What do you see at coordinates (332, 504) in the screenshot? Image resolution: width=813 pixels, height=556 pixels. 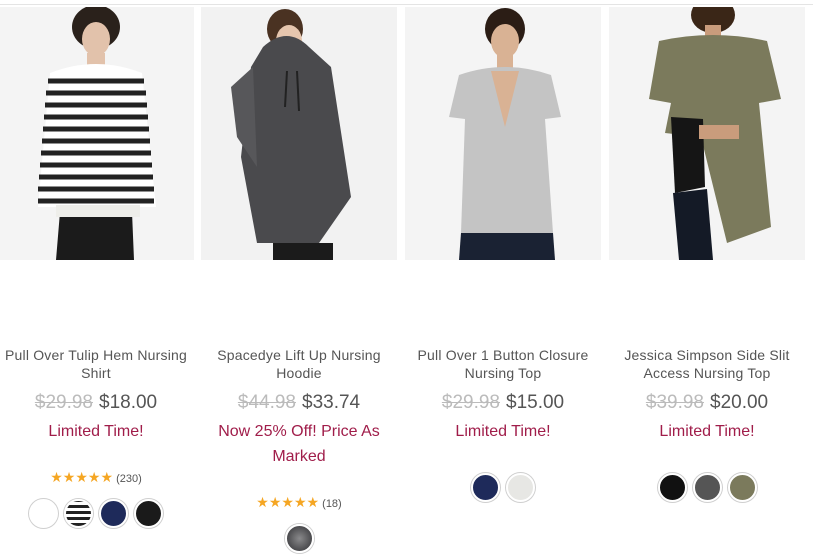 I see `rating-count: (18)` at bounding box center [332, 504].